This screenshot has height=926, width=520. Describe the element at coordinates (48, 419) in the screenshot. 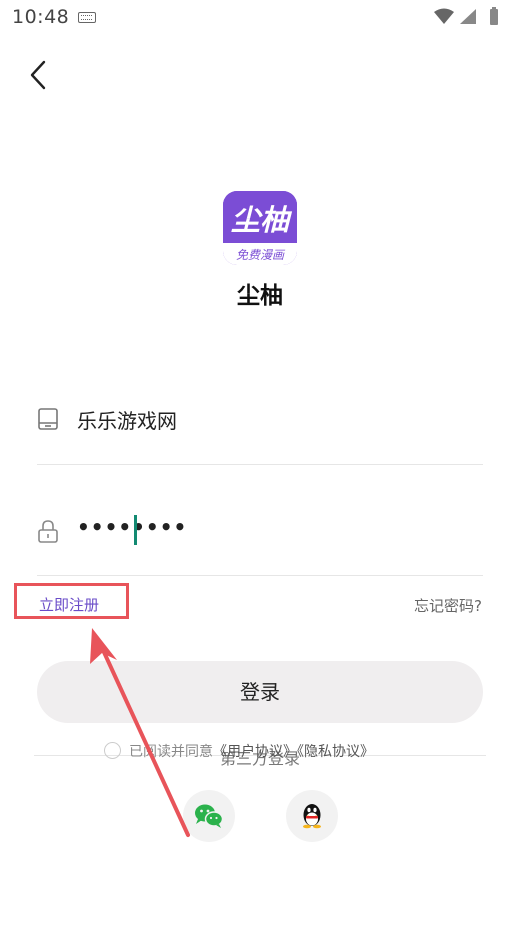

I see `phone-icon` at that location.